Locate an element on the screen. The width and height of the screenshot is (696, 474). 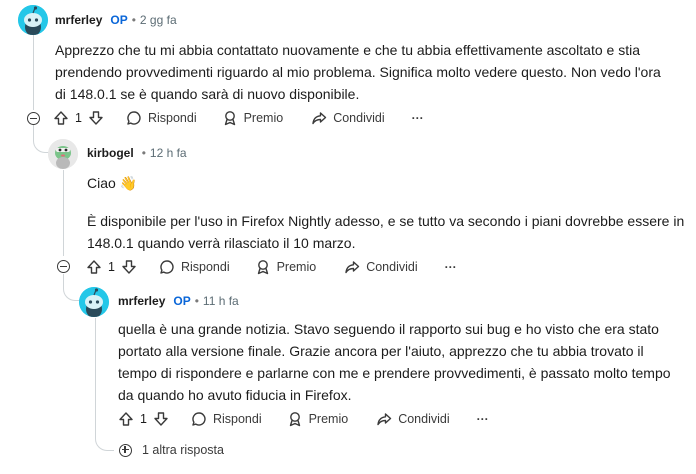
thread-line-root is located at coordinates (33, 72).